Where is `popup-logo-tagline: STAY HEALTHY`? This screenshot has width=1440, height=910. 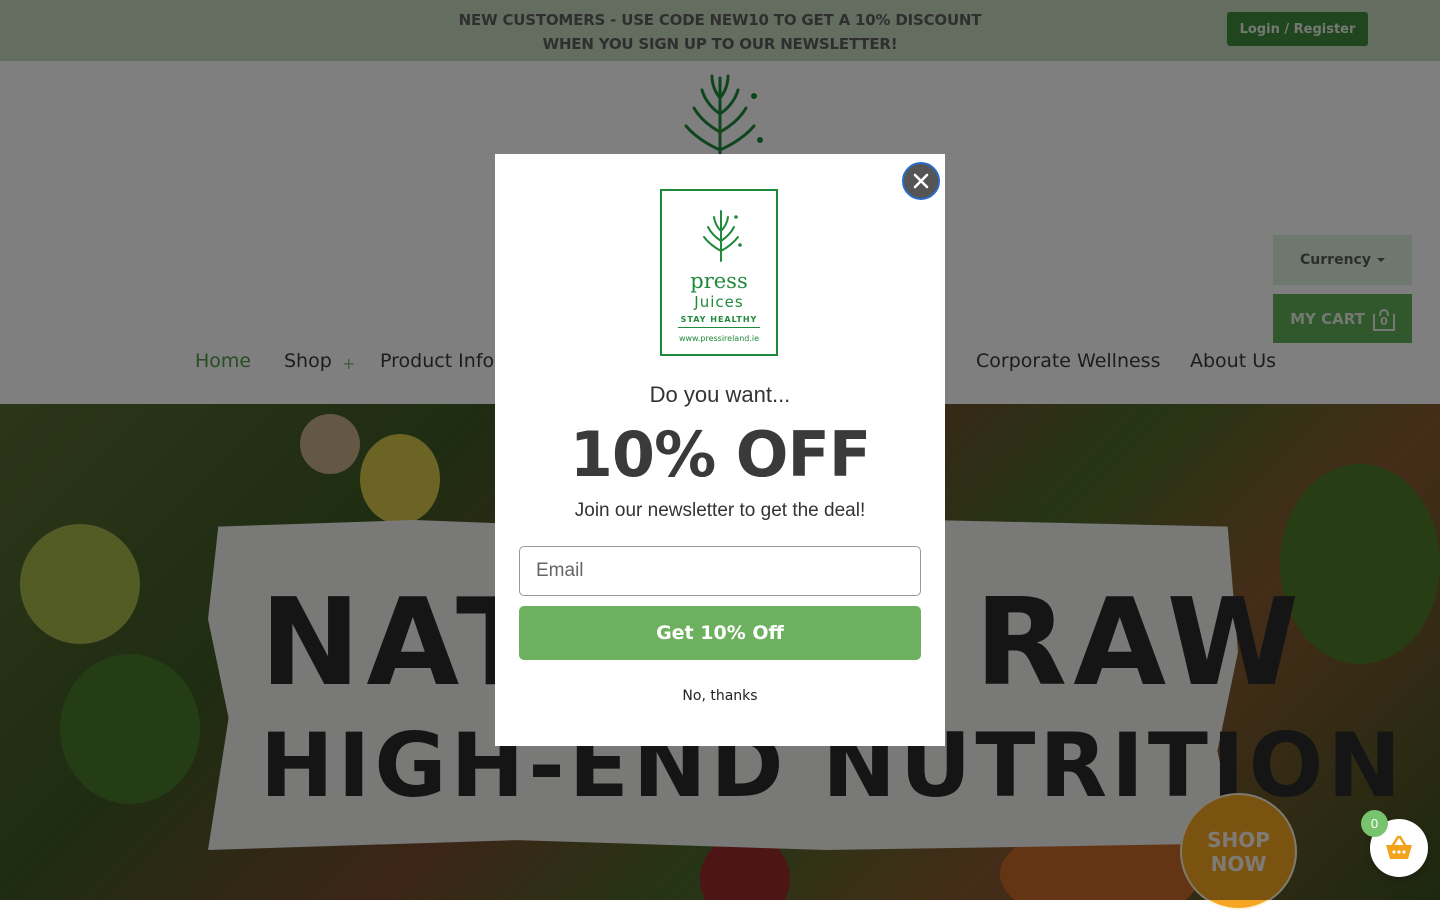 popup-logo-tagline: STAY HEALTHY is located at coordinates (719, 319).